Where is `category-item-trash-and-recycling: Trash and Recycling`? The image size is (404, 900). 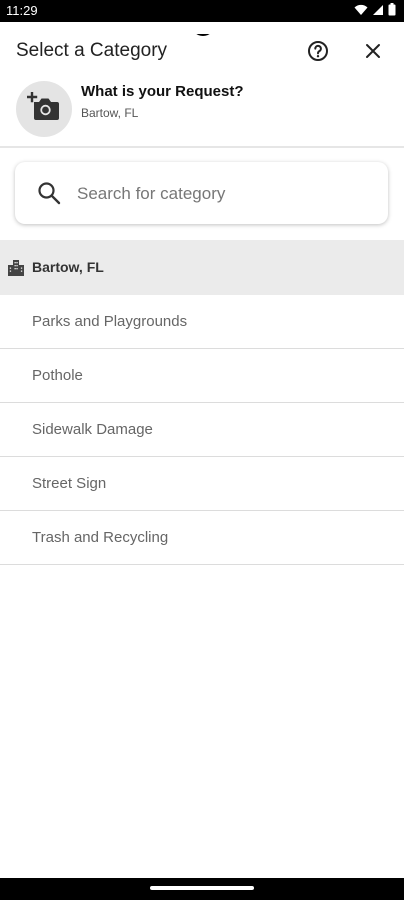 category-item-trash-and-recycling: Trash and Recycling is located at coordinates (202, 538).